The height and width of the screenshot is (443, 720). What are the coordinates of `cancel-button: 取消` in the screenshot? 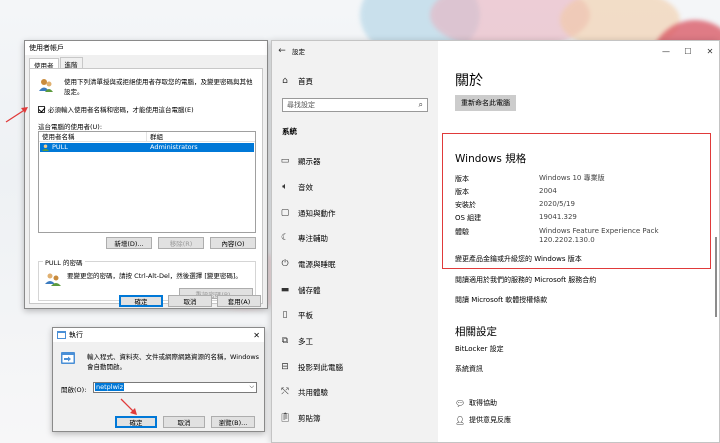 It's located at (190, 301).